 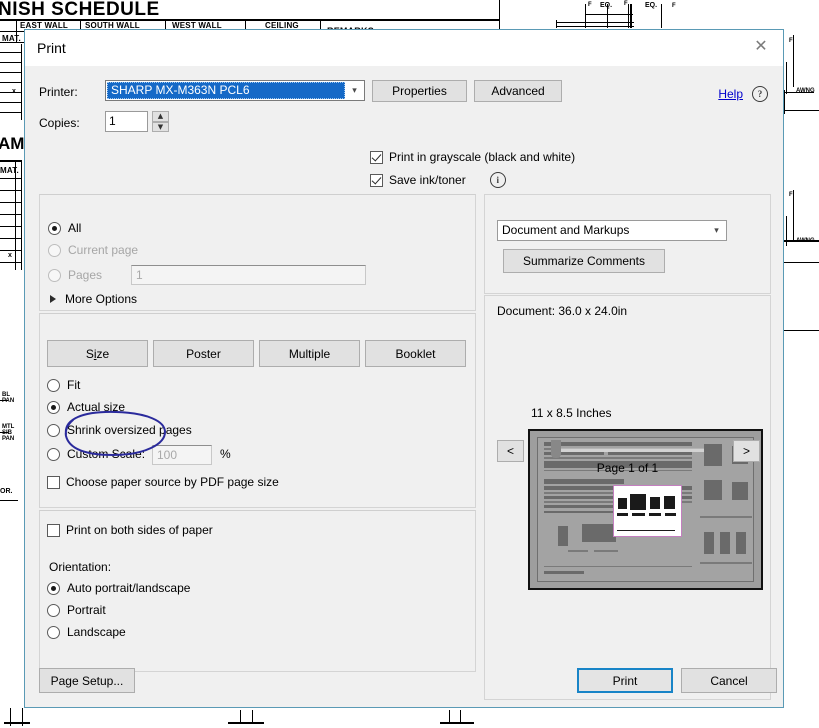 I want to click on radio-actual-size: Actual size, so click(x=86, y=407).